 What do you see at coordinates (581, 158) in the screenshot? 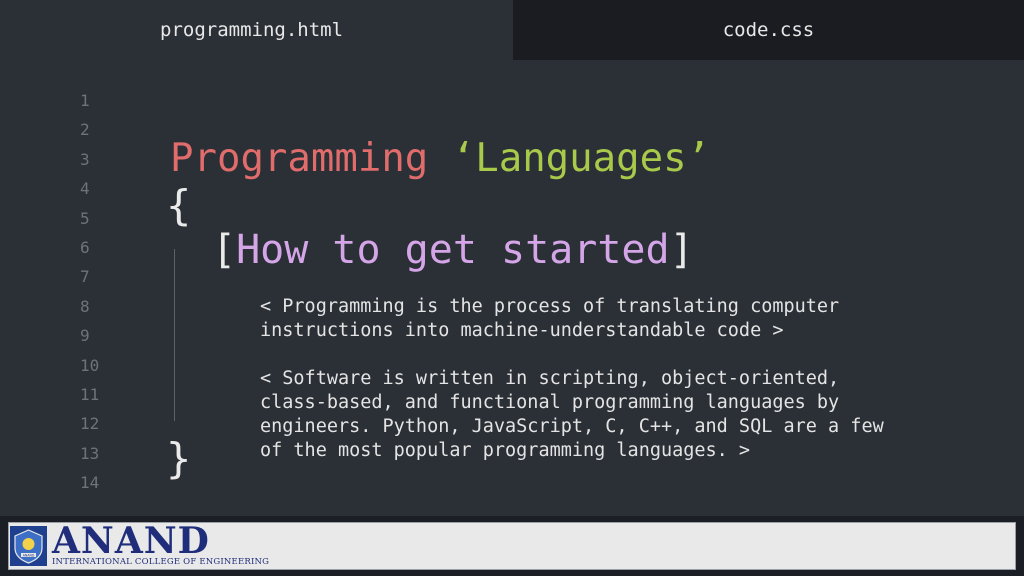
I see `title-string: ‘Languages’` at bounding box center [581, 158].